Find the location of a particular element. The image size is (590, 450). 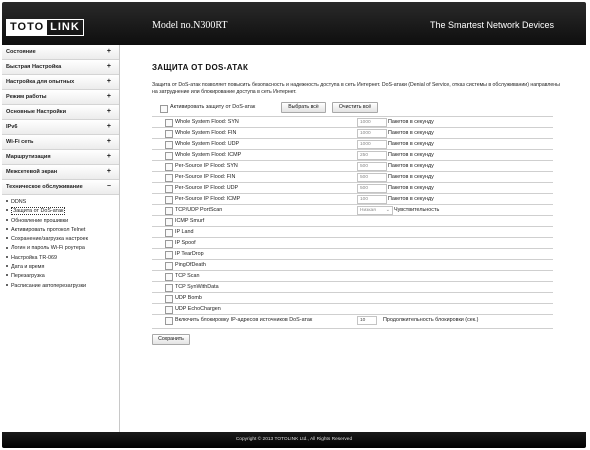

flood-name: Per-Source IP Flood: UDP is located at coordinates (207, 188).